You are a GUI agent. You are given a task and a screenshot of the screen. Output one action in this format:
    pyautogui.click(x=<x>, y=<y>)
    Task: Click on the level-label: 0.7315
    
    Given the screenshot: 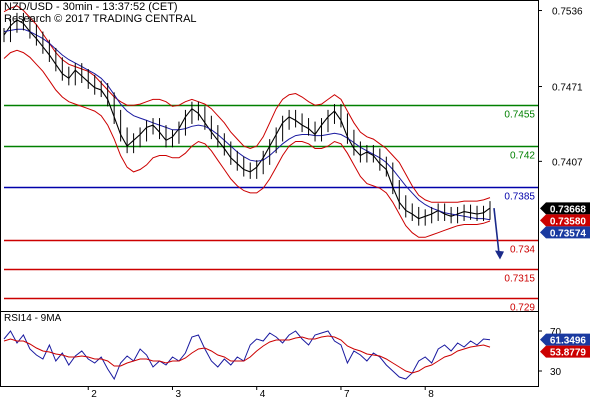 What is the action you would take?
    pyautogui.click(x=519, y=279)
    